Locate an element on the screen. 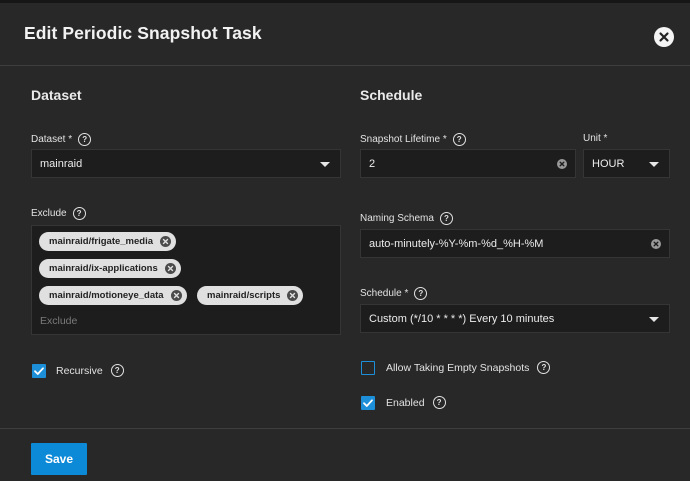 The width and height of the screenshot is (690, 481). dataset-value: mainraid is located at coordinates (61, 163).